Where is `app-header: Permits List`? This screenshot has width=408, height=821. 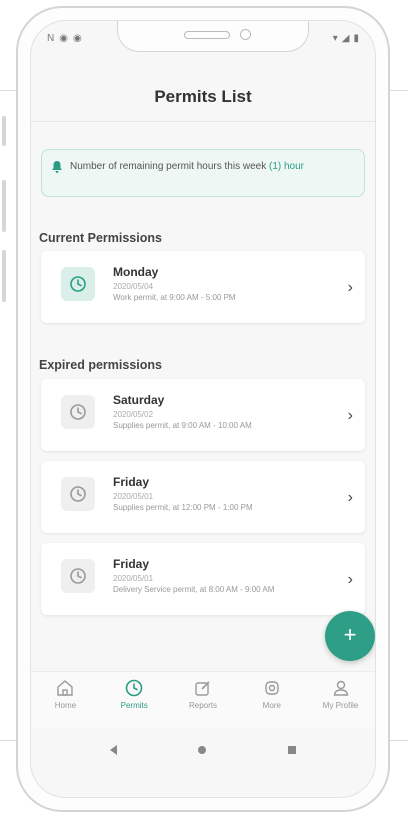 app-header: Permits List is located at coordinates (203, 97).